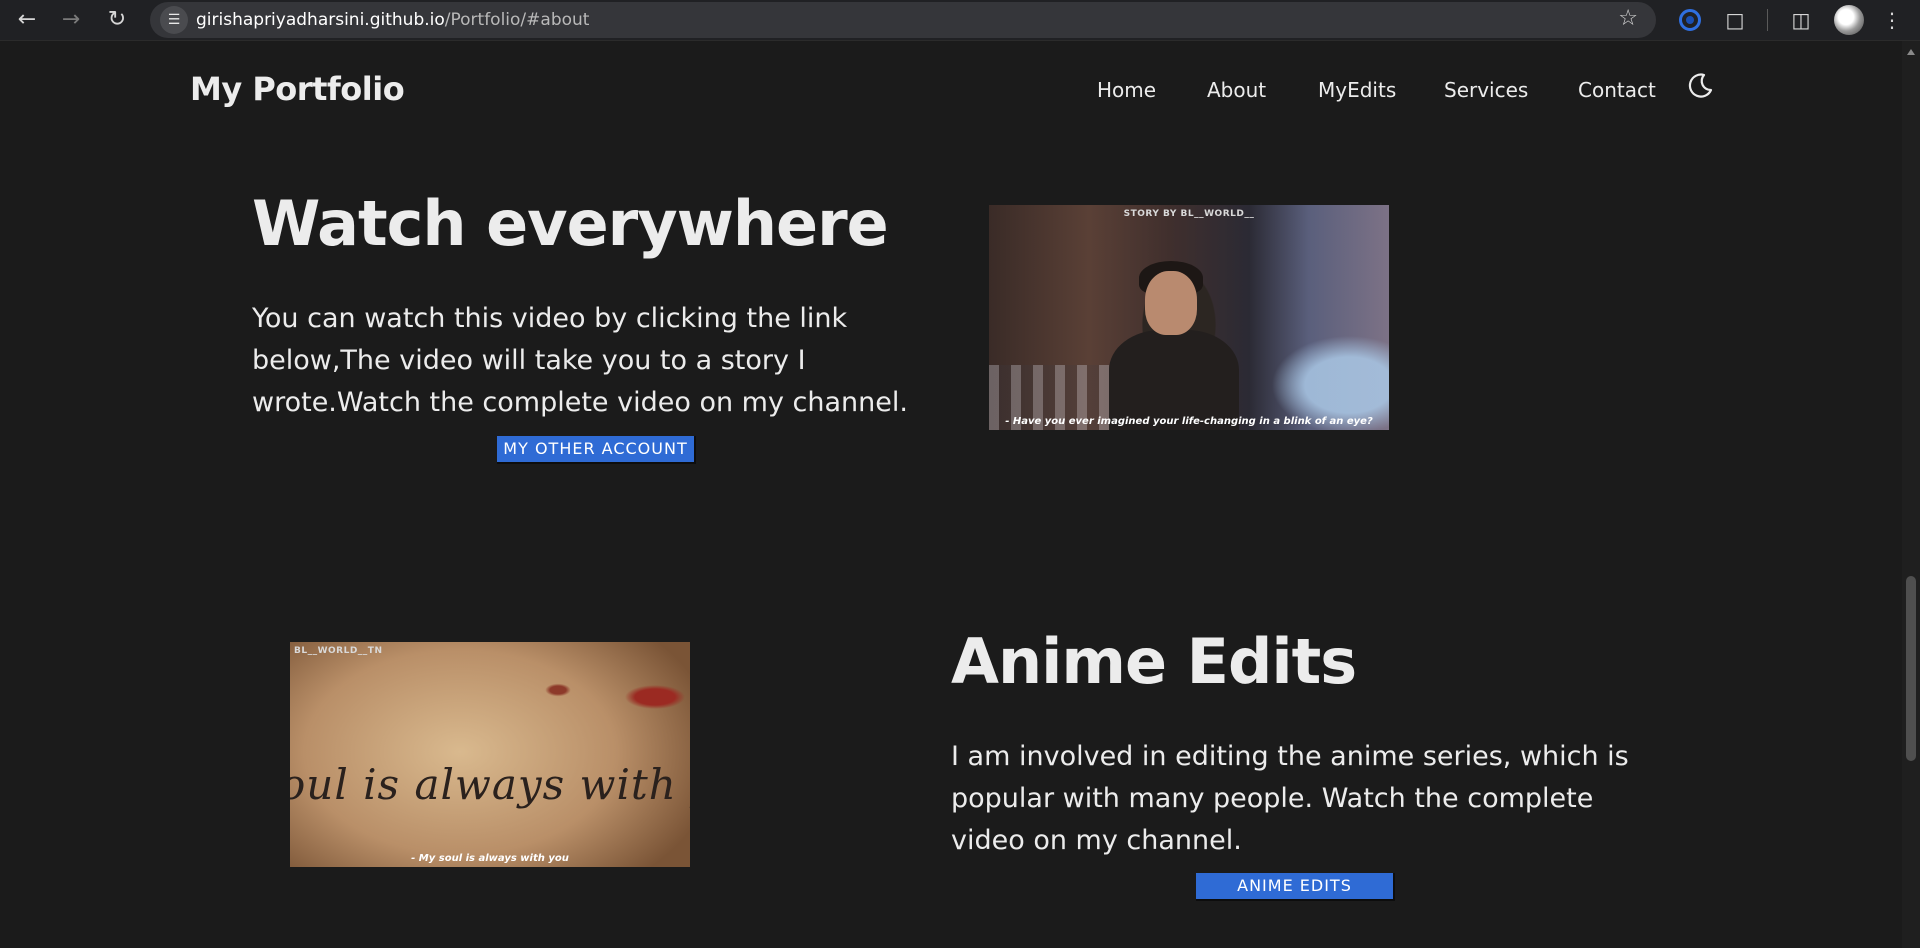  Describe the element at coordinates (1911, 668) in the screenshot. I see `scroll-thumb` at that location.